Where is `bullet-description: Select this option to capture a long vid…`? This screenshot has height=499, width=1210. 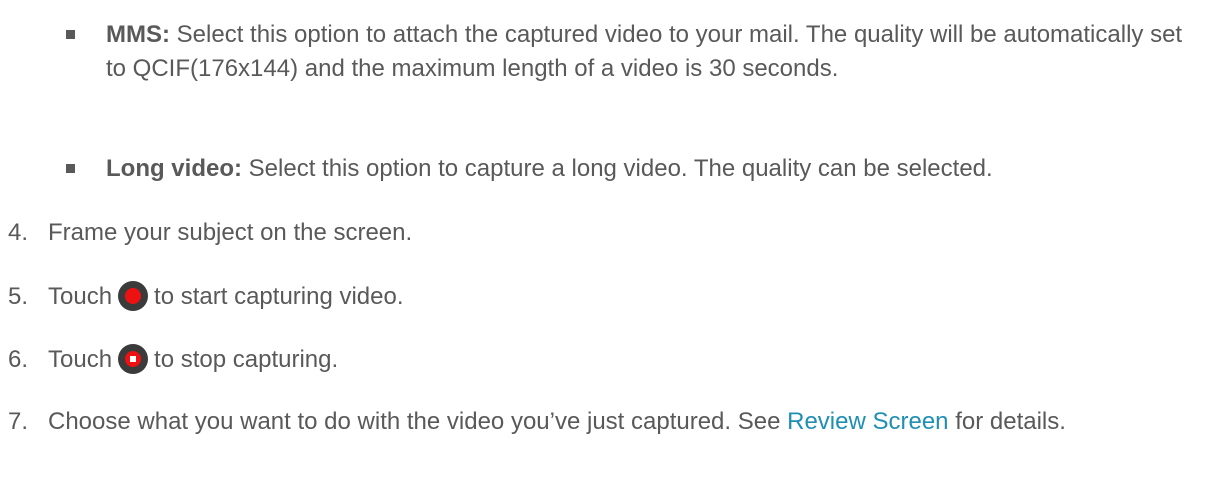
bullet-description: Select this option to capture a long vid… is located at coordinates (617, 168).